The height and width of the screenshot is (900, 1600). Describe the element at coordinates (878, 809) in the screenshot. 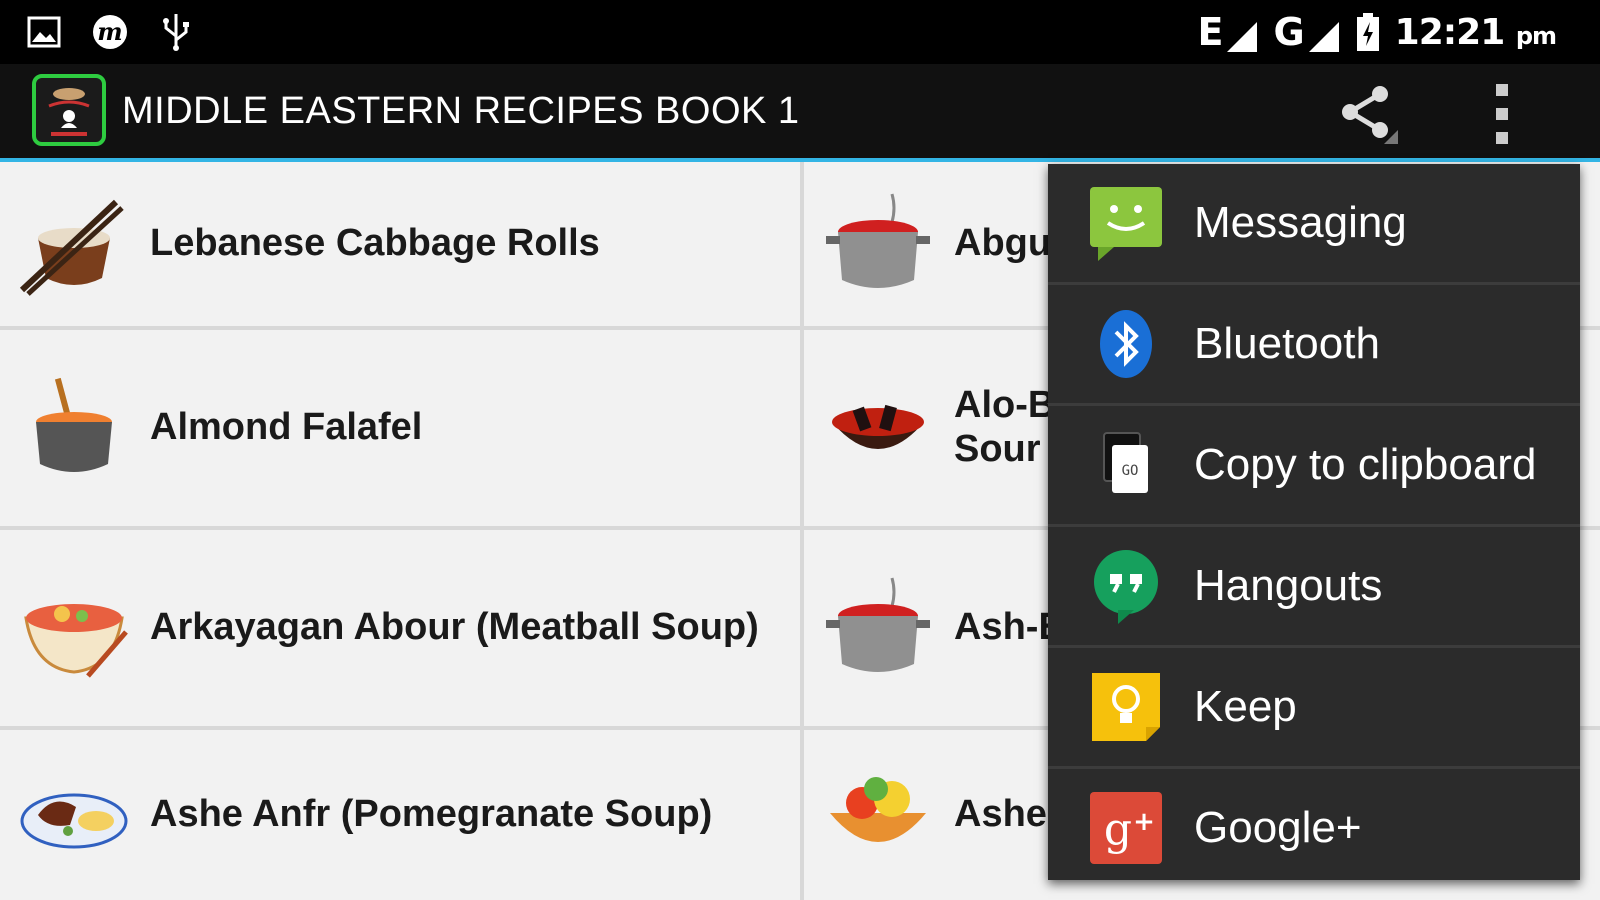

I see `fruit-basket-icon` at that location.